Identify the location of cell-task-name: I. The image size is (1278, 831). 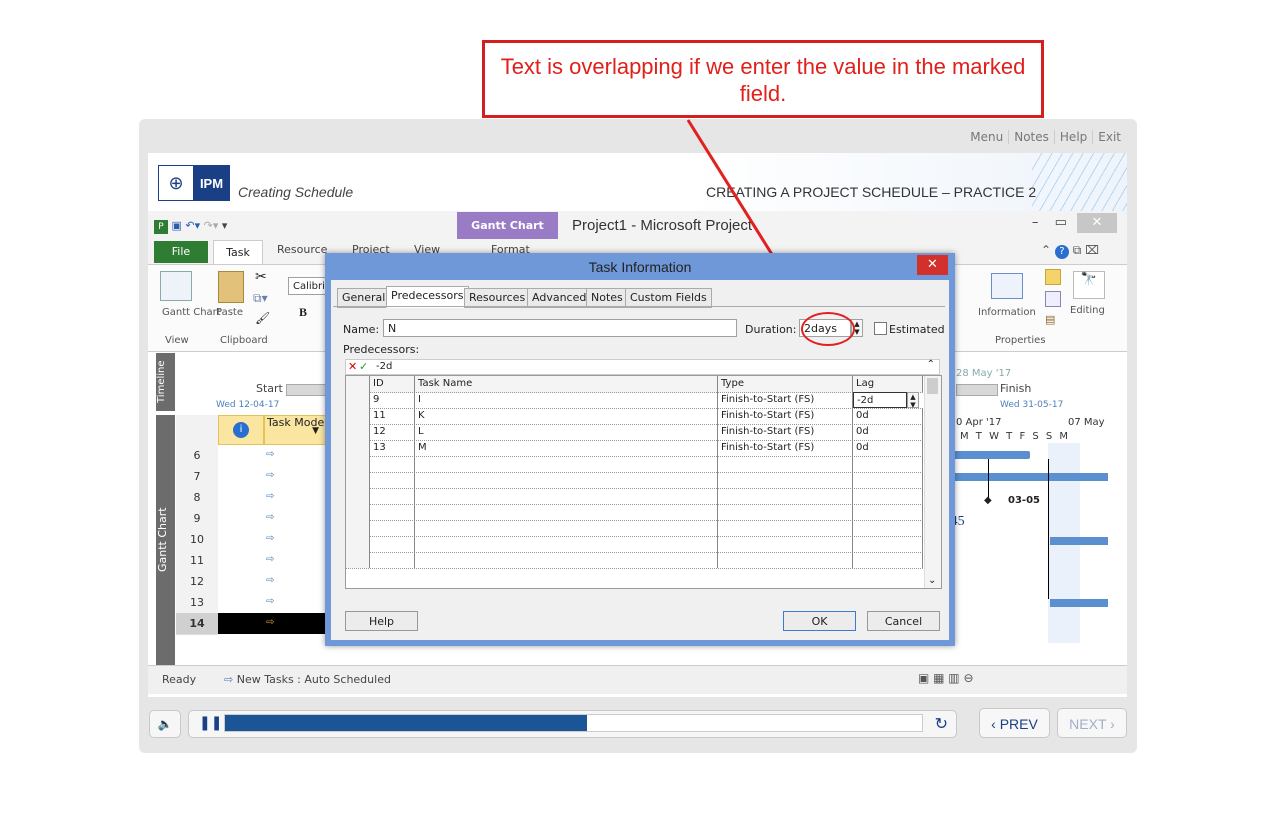
(566, 400).